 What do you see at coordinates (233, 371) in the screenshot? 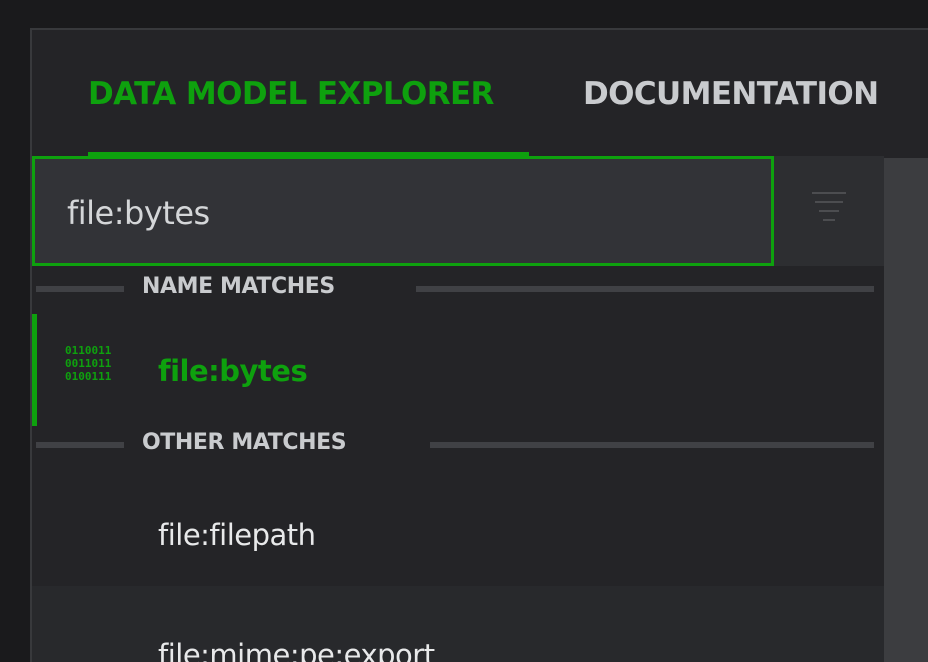
I see `result-label: file:bytes` at bounding box center [233, 371].